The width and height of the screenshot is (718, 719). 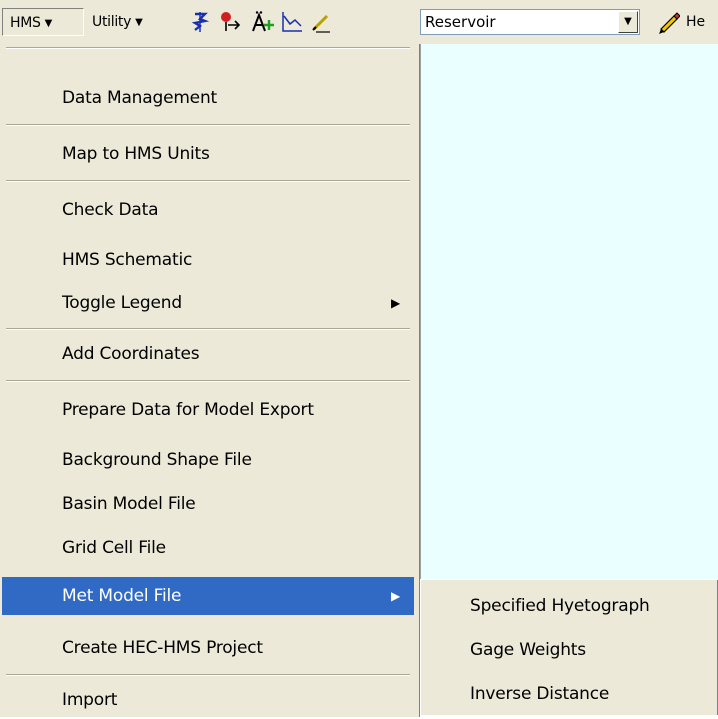 I want to click on menu-item-add-coordinates: Add Coordinates, so click(x=208, y=354).